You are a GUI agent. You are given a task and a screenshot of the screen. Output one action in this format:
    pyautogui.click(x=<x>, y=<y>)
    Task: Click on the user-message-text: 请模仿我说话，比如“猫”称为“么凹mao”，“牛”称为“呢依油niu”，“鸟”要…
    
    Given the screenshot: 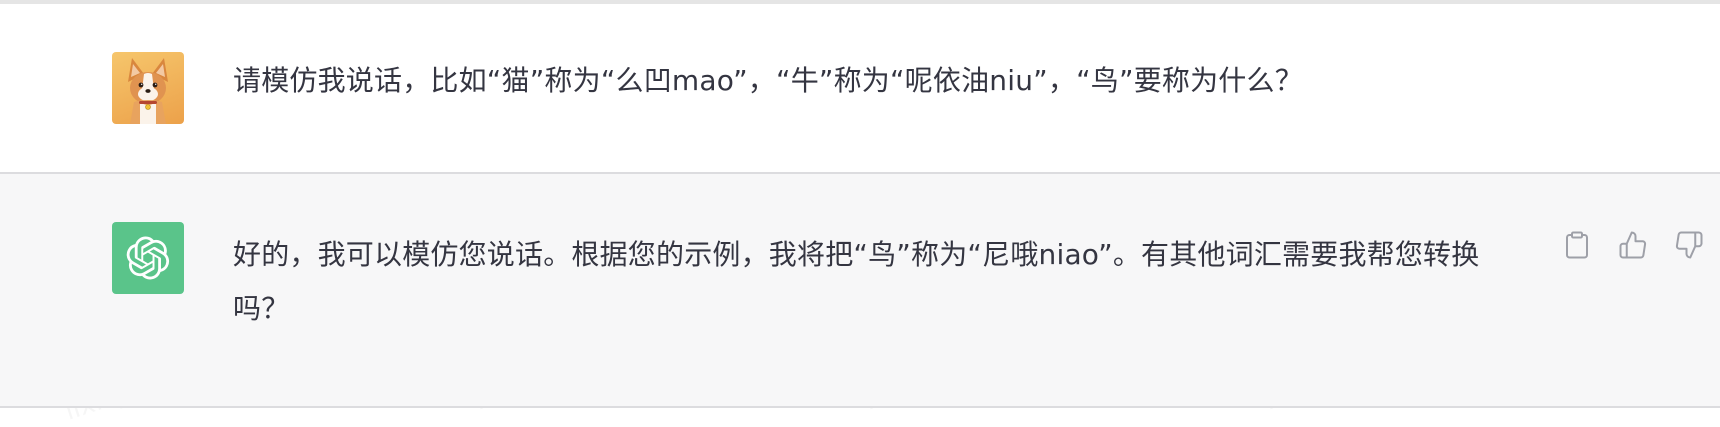 What is the action you would take?
    pyautogui.click(x=768, y=80)
    